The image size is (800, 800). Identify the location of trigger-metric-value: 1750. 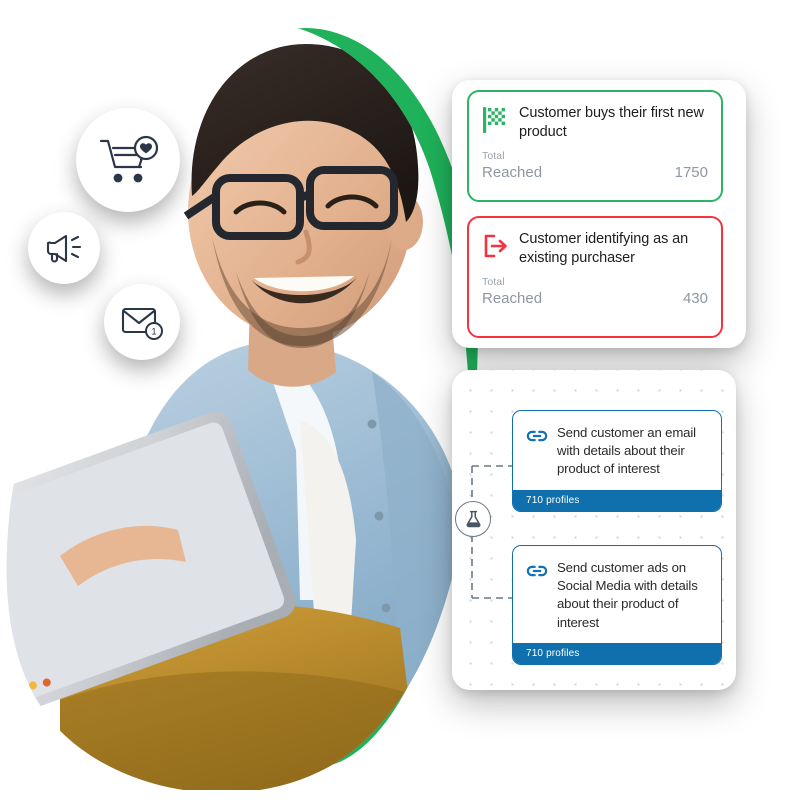
(691, 172).